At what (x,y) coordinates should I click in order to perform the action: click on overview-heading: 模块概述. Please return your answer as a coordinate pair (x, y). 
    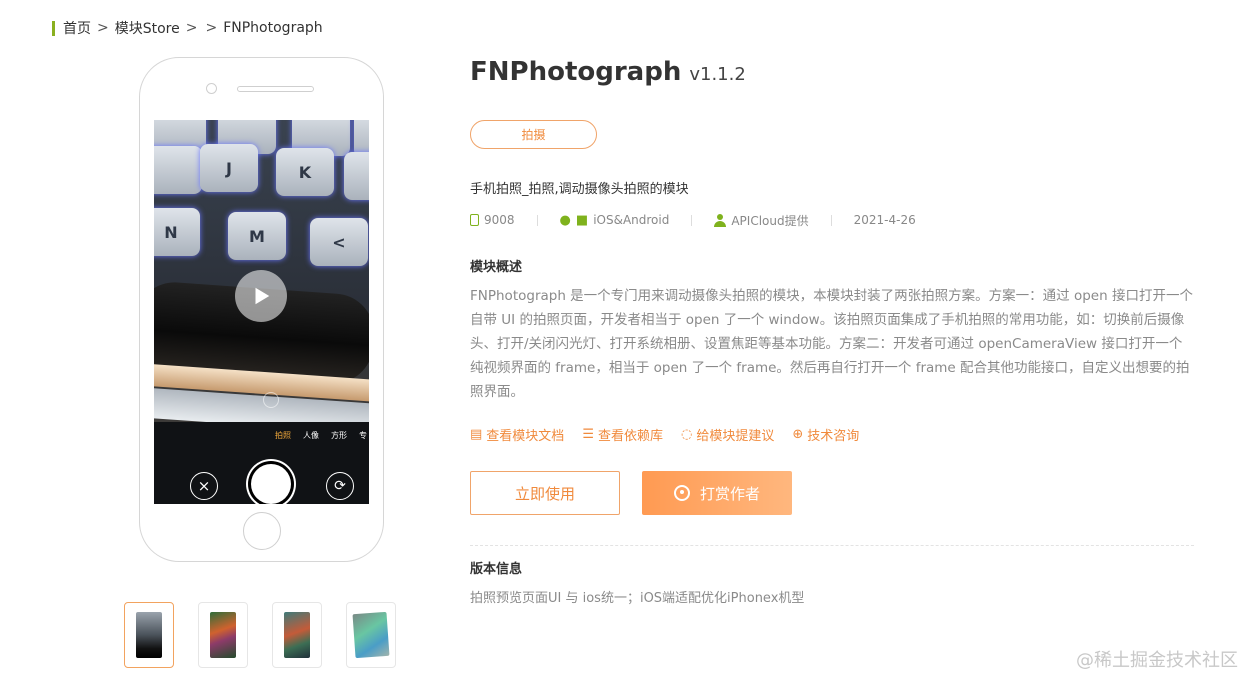
    Looking at the image, I should click on (496, 267).